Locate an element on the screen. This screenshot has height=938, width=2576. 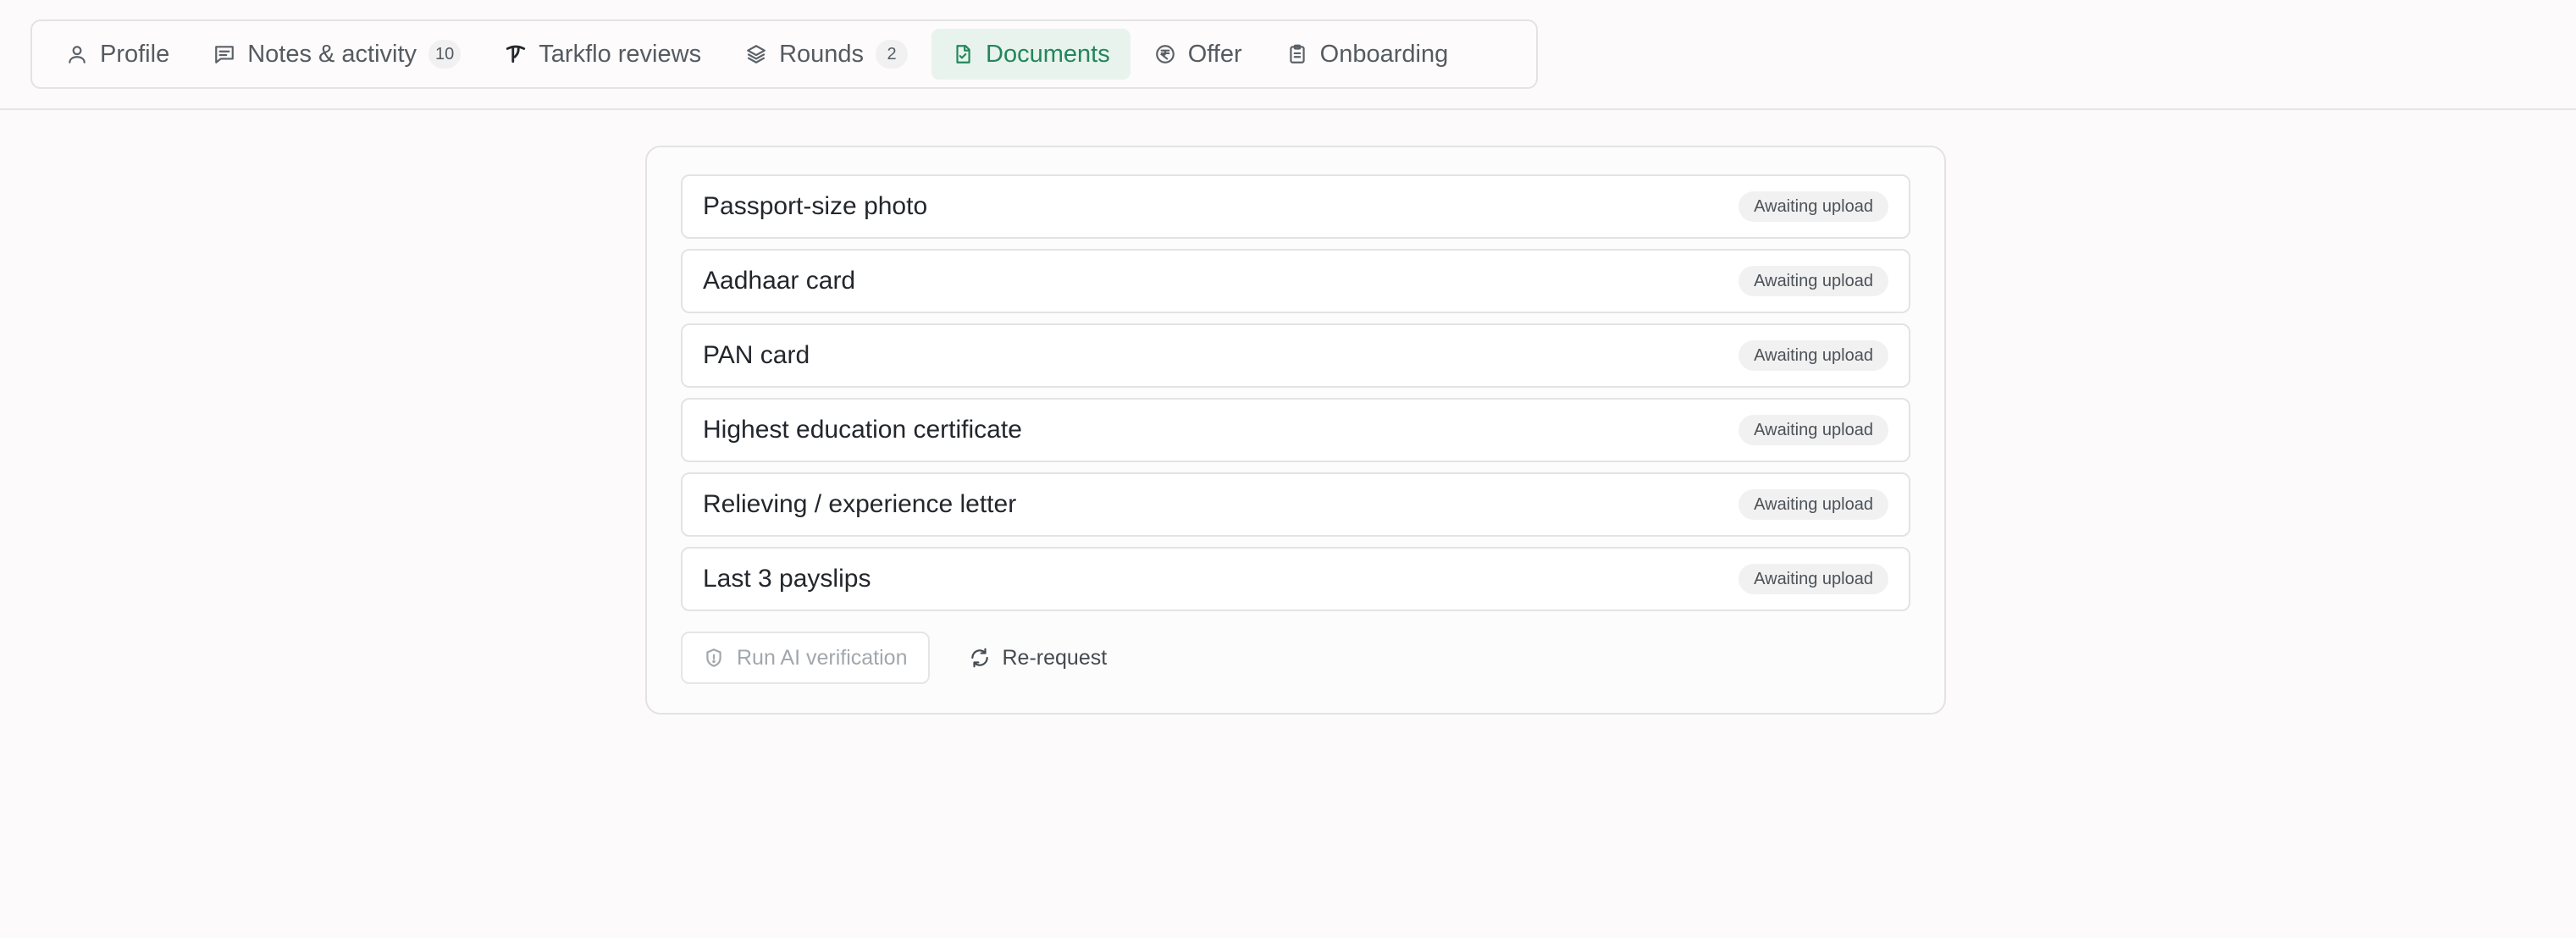
document-name: Highest education certificate is located at coordinates (862, 430).